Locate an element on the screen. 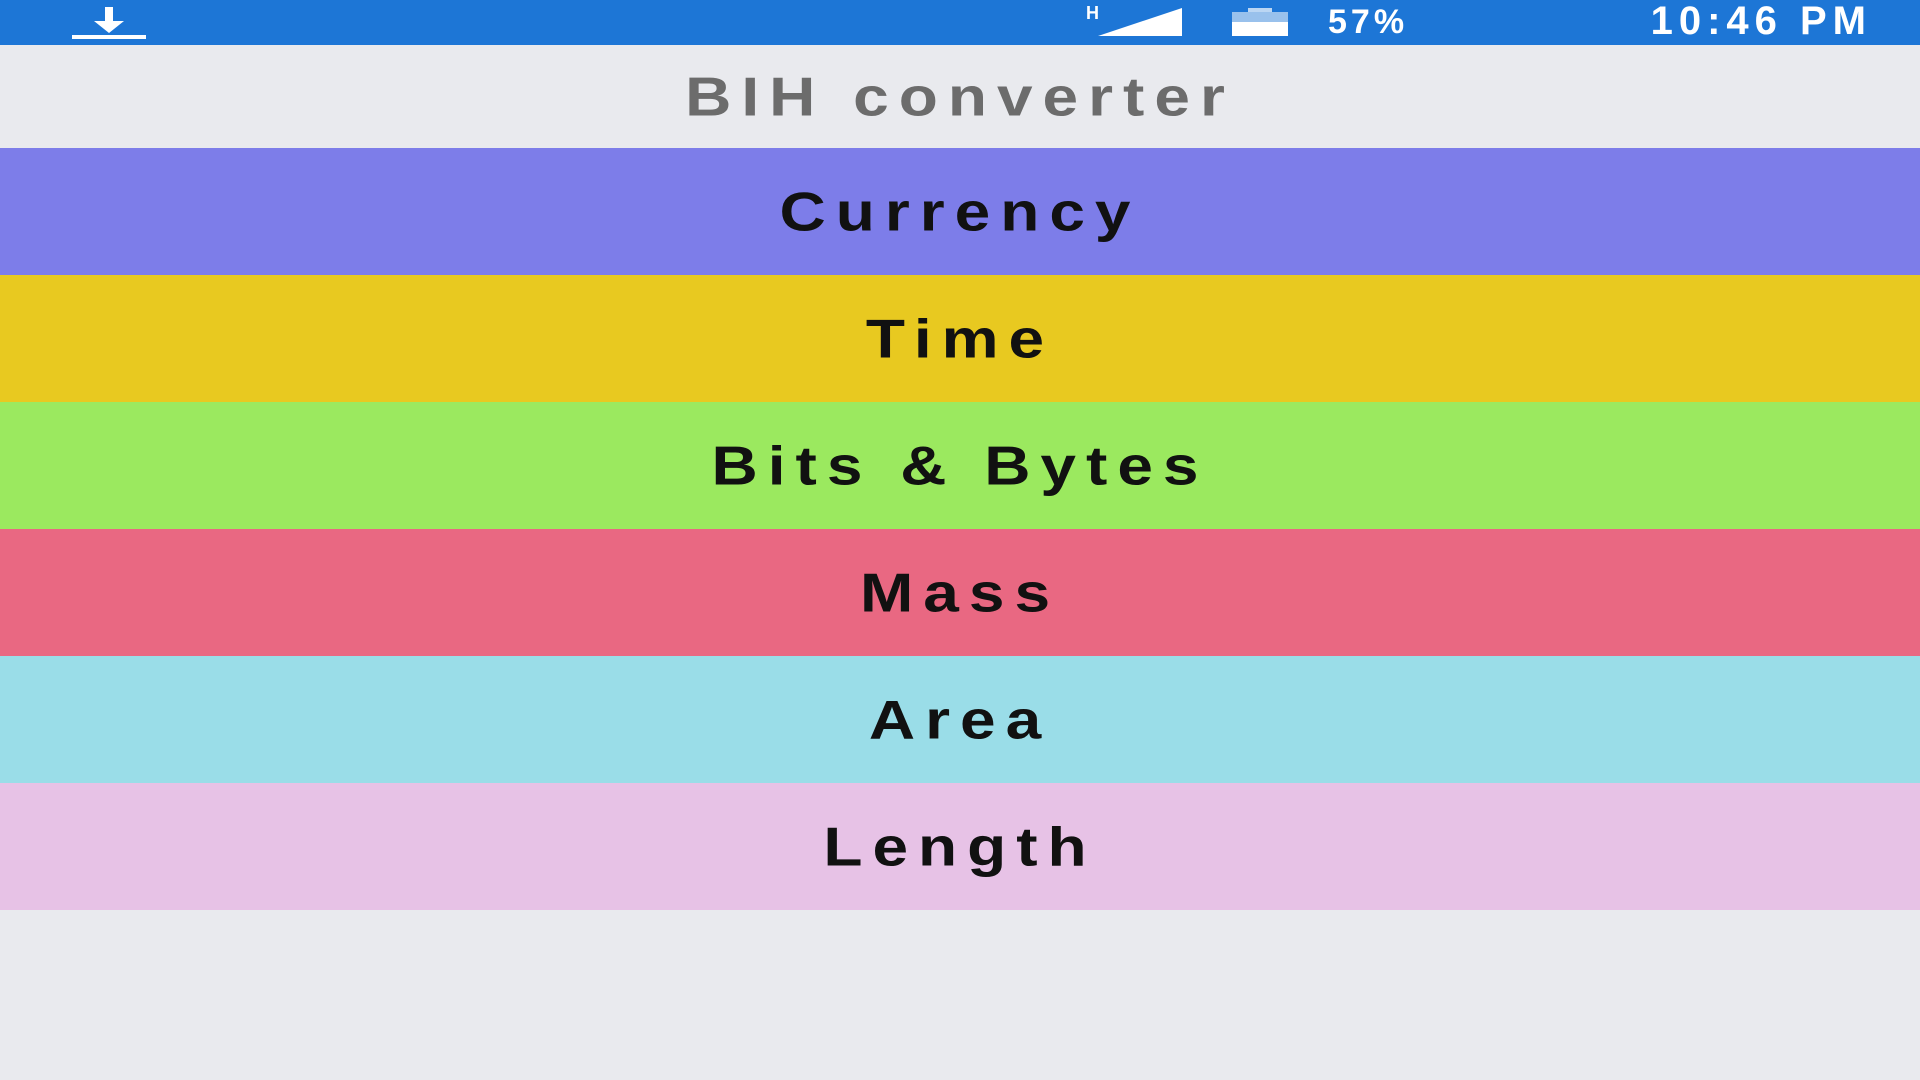 The width and height of the screenshot is (1920, 1080). status-clock: 10:46 PM is located at coordinates (1761, 21).